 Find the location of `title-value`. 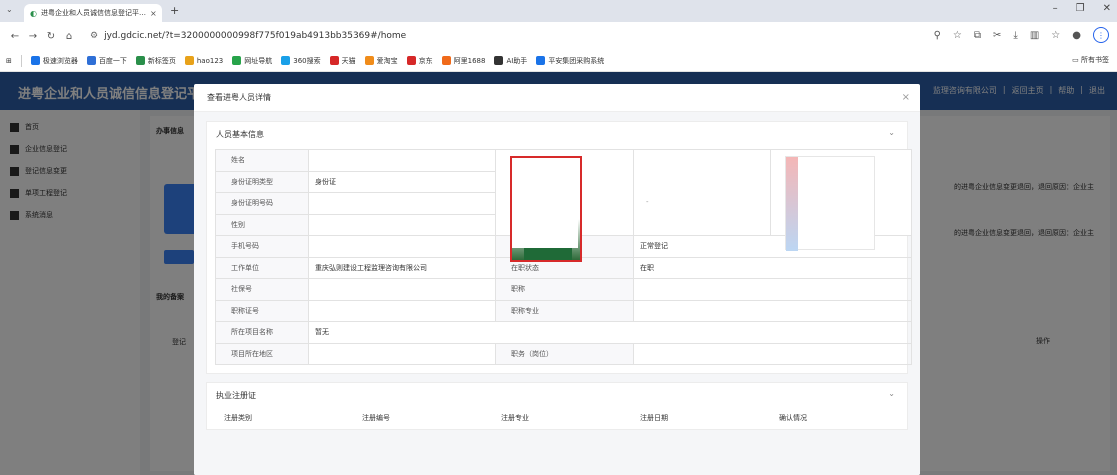

title-value is located at coordinates (772, 289).